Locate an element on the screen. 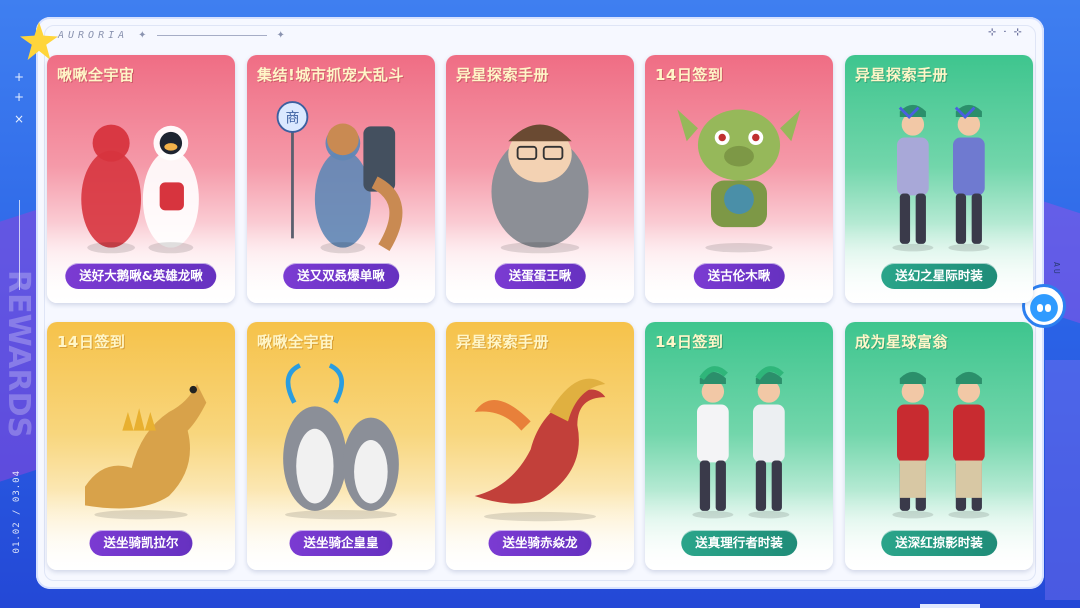 The width and height of the screenshot is (1080, 608). reward-label-button: 送坐骑企皇皇 is located at coordinates (341, 543).